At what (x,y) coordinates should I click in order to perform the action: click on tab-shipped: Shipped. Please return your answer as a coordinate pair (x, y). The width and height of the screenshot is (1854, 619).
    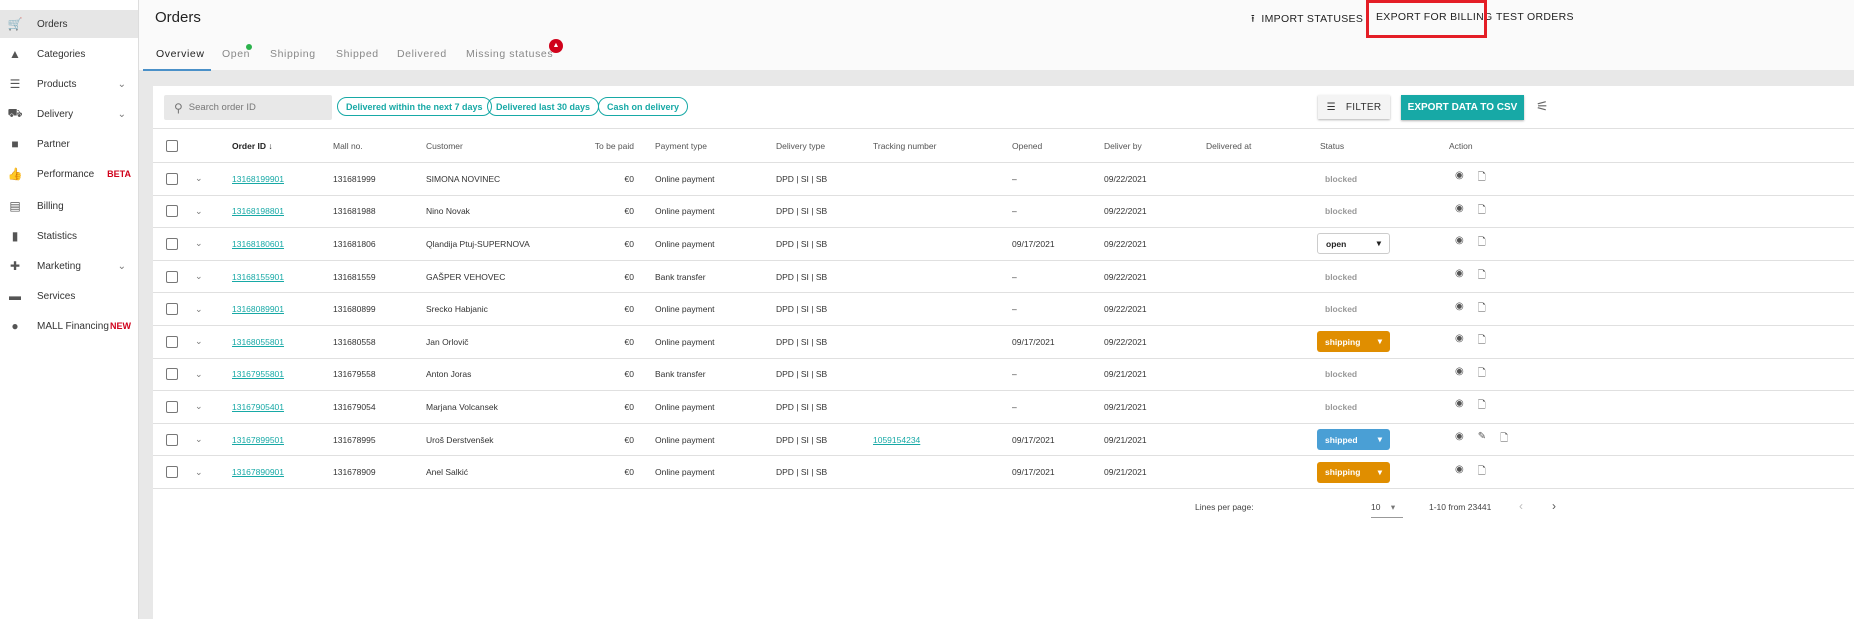
    Looking at the image, I should click on (357, 54).